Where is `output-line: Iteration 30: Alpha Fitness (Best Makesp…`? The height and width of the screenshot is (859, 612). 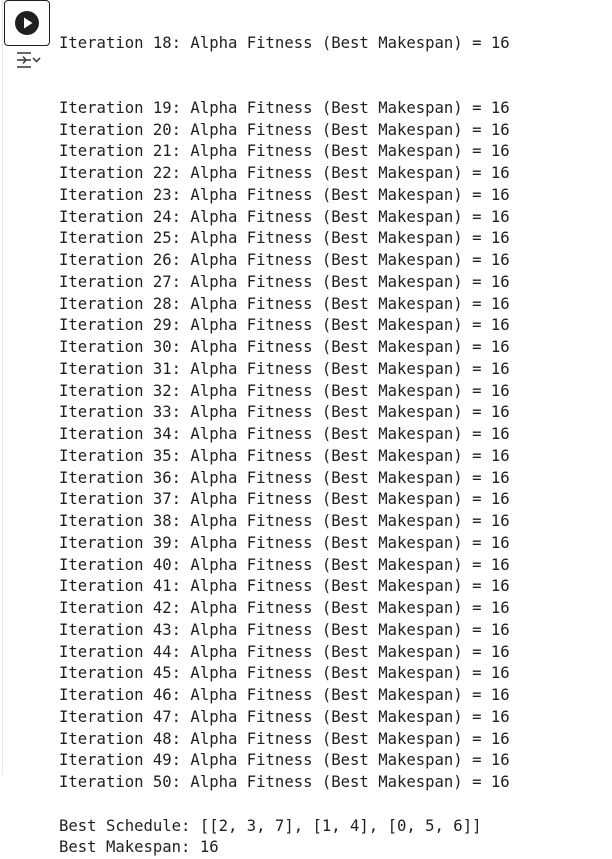
output-line: Iteration 30: Alpha Fitness (Best Makesp… is located at coordinates (284, 347).